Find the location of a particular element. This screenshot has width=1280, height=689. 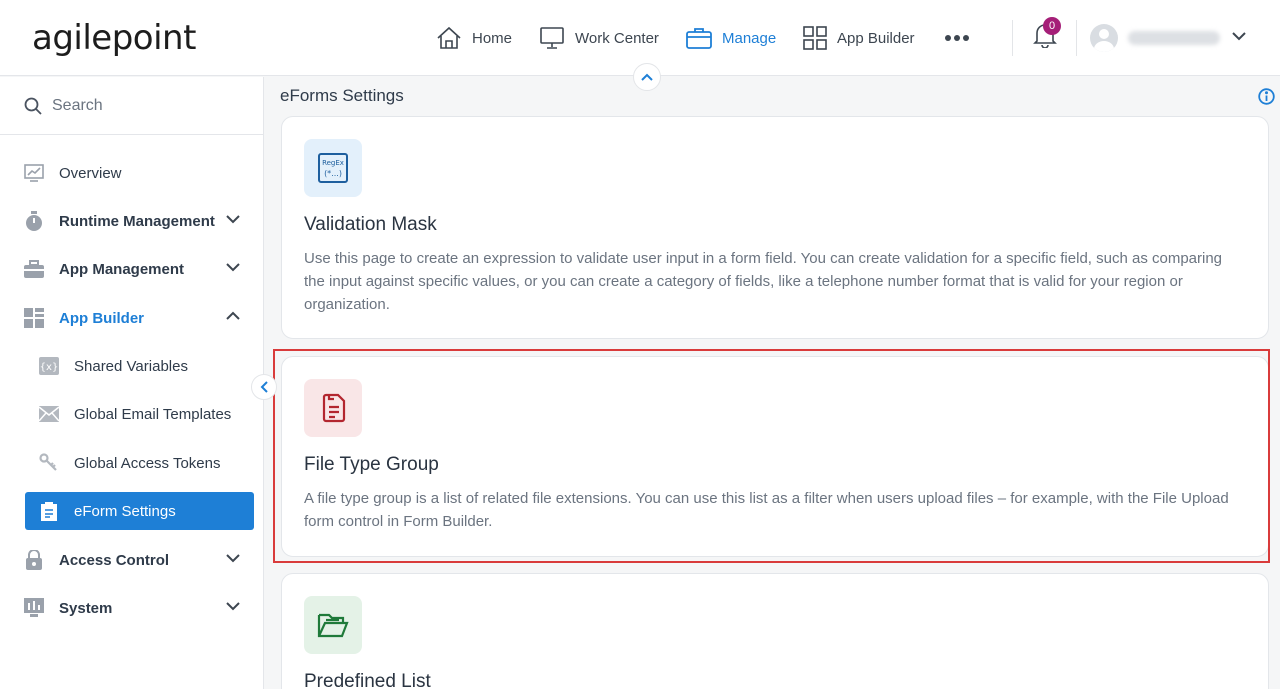

sidebar-item-app-builder: App Builder is located at coordinates (139, 318).